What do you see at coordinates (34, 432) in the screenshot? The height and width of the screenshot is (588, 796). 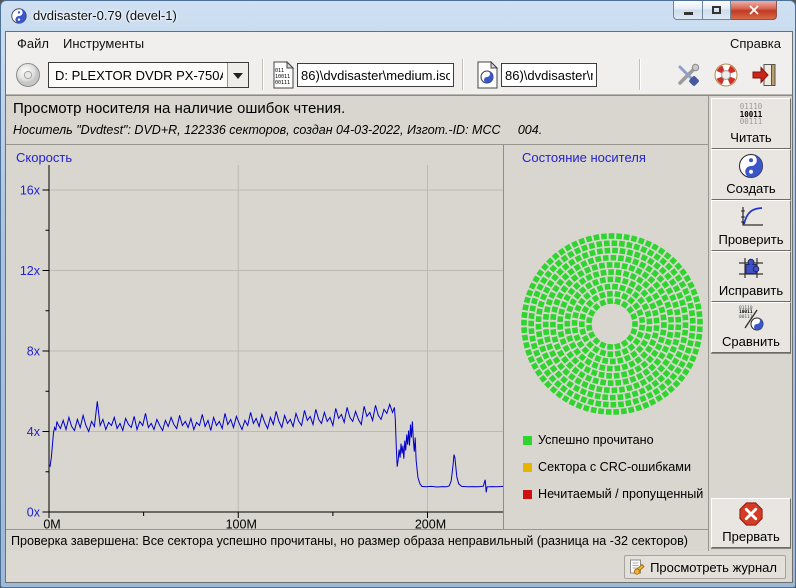 I see `svg-text: 4x` at bounding box center [34, 432].